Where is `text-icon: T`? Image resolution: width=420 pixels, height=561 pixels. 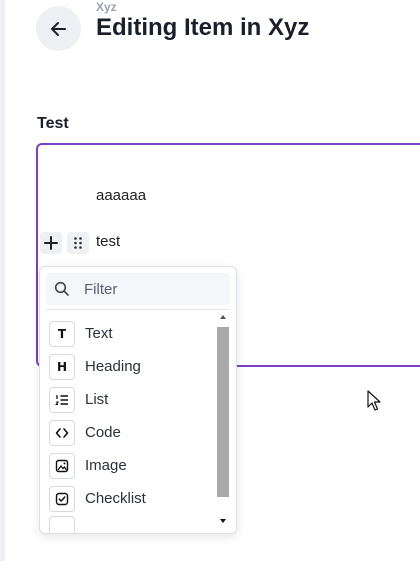 text-icon: T is located at coordinates (62, 333).